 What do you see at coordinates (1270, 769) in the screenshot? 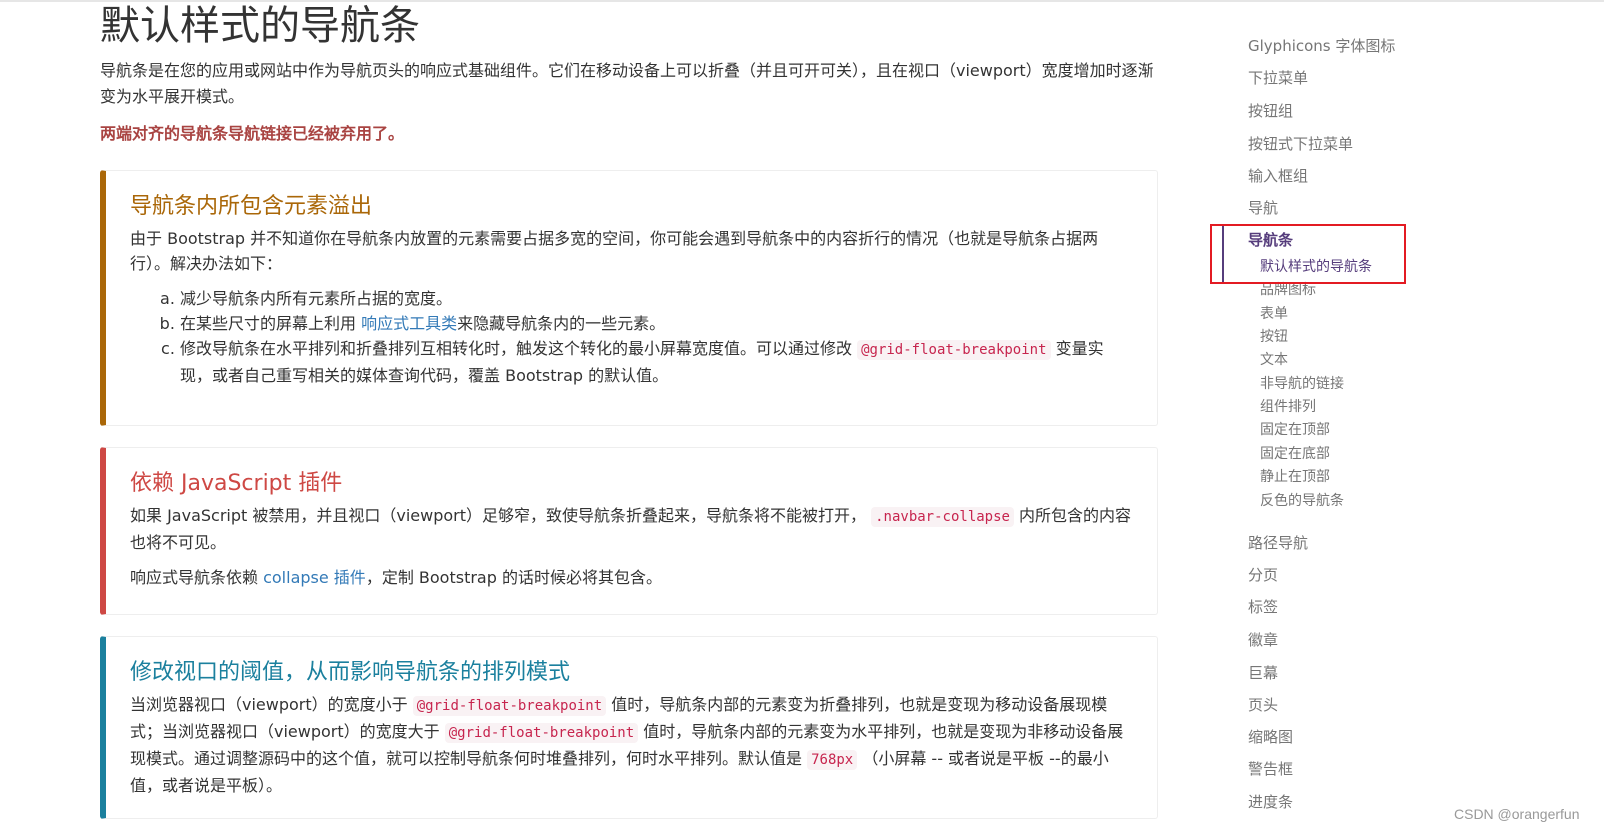
I see `sidebar-item-alerts: 警告框` at bounding box center [1270, 769].